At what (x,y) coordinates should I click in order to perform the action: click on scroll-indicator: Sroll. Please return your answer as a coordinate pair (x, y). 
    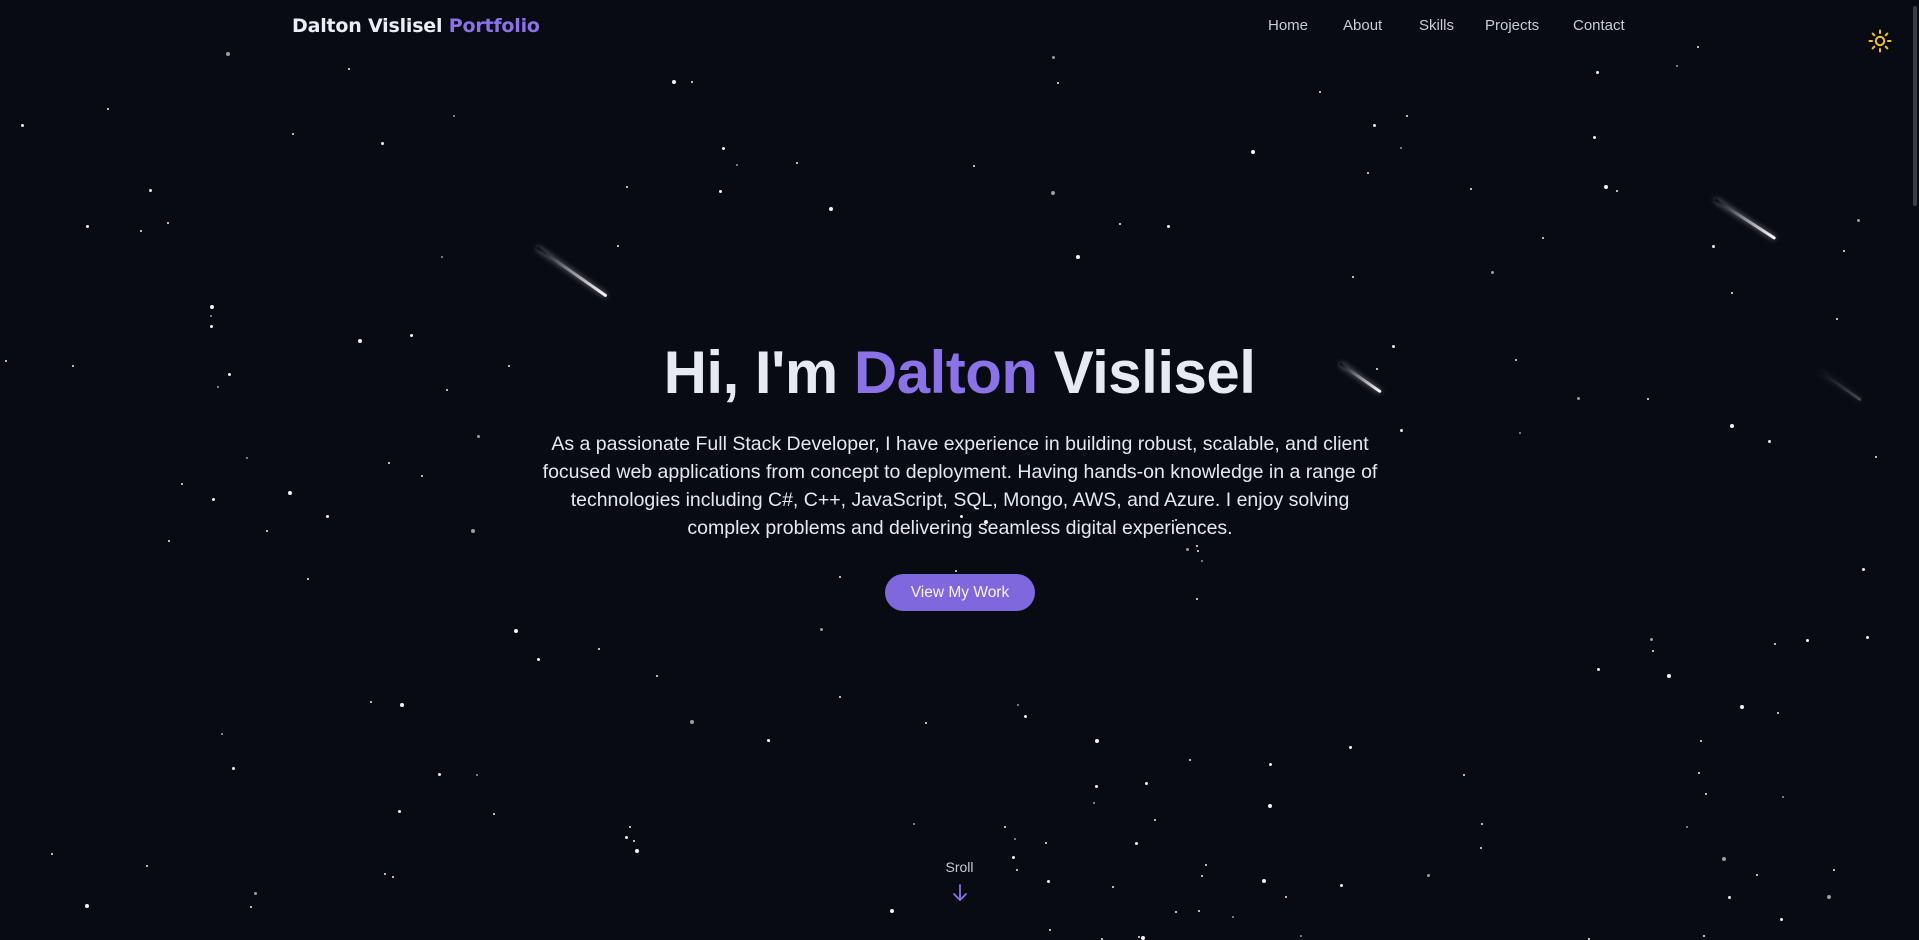
    Looking at the image, I should click on (959, 867).